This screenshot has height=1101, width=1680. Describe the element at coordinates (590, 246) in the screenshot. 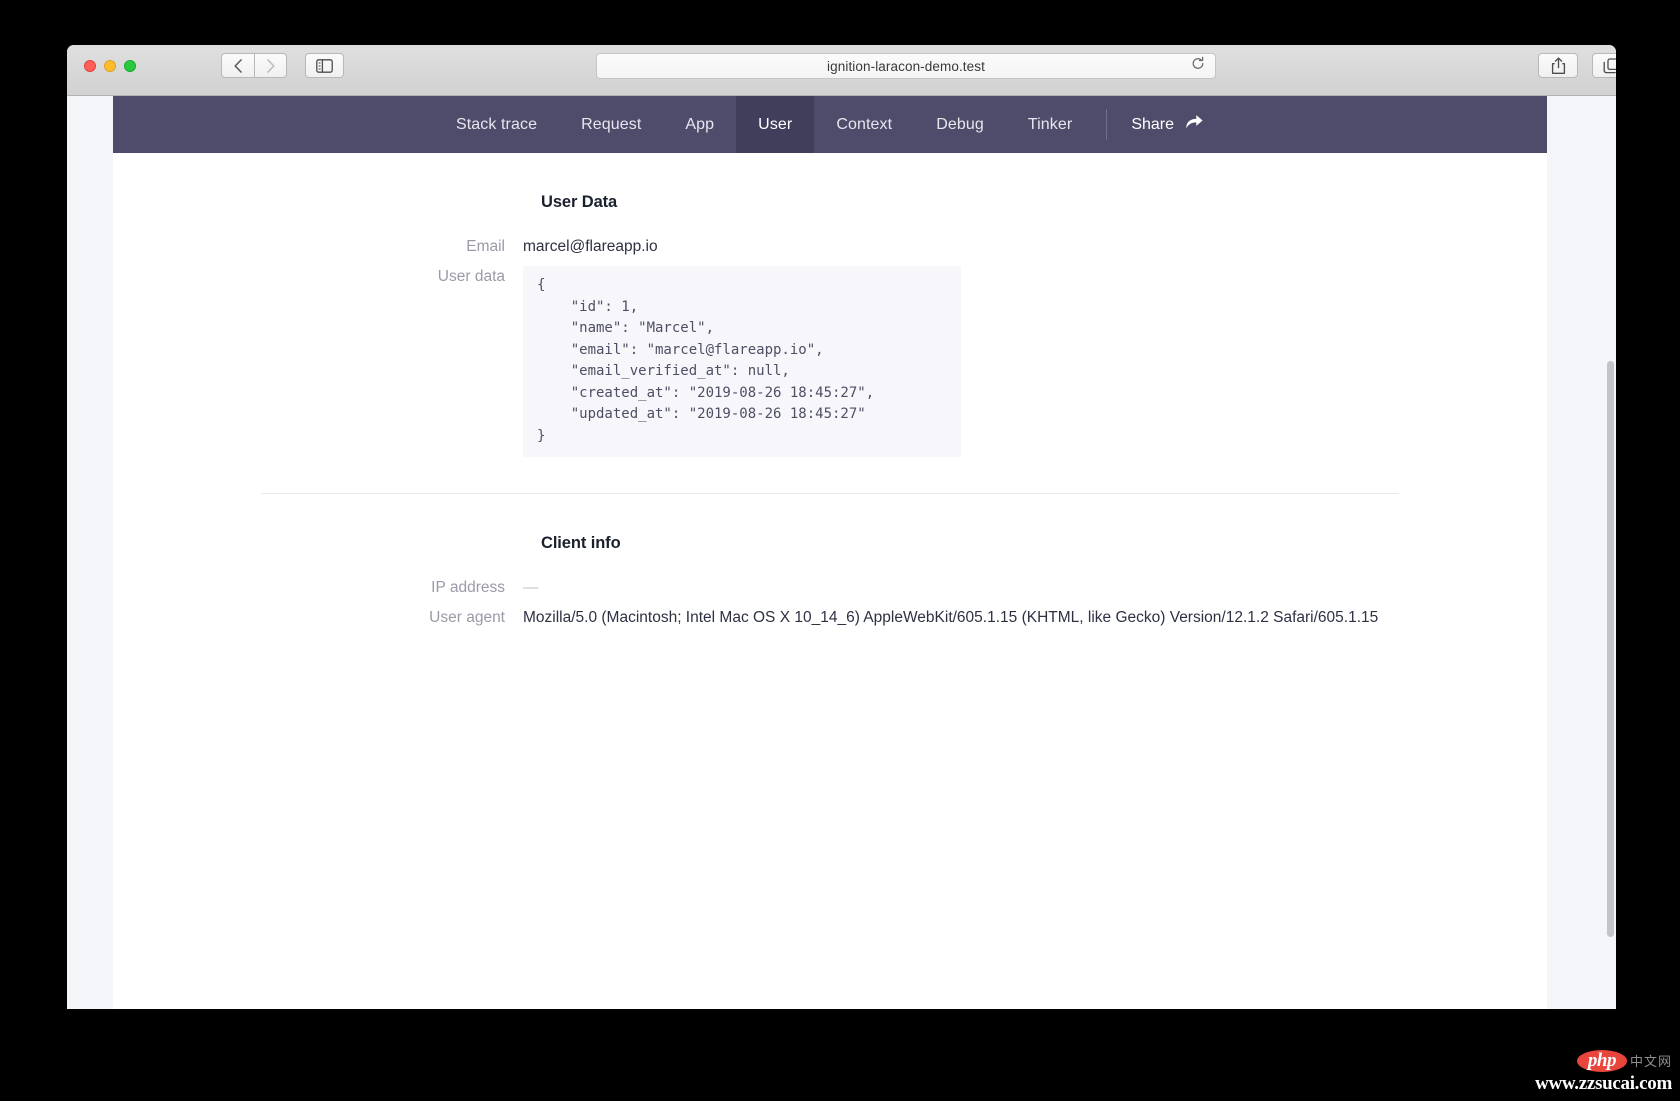

I see `email-value: marcel@flareapp.io` at that location.